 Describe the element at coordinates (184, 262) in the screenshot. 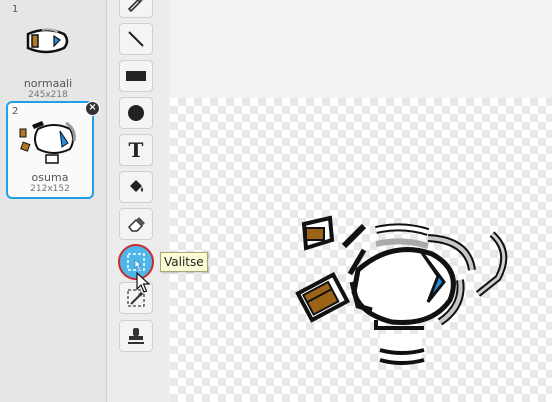

I see `tool-tooltip: Valitse` at that location.